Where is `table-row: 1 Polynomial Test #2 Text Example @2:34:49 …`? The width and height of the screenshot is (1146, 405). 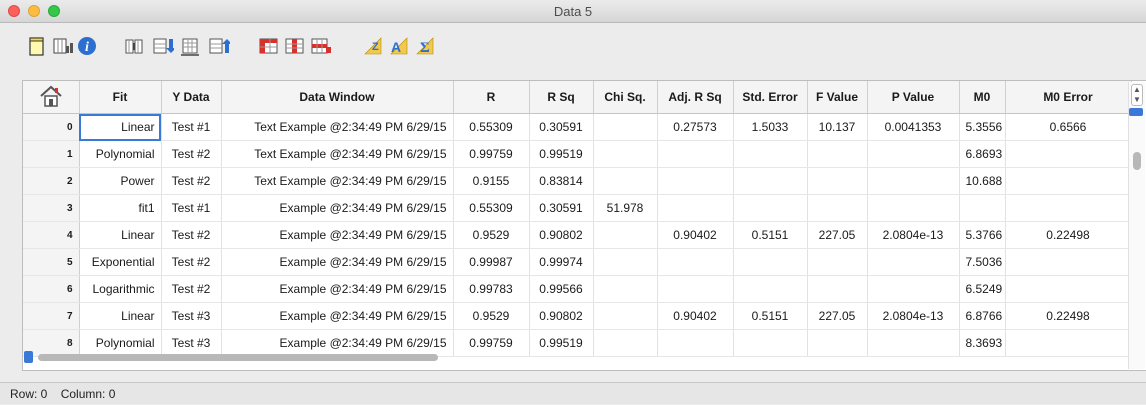 table-row: 1 Polynomial Test #2 Text Example @2:34:49 … is located at coordinates (577, 154).